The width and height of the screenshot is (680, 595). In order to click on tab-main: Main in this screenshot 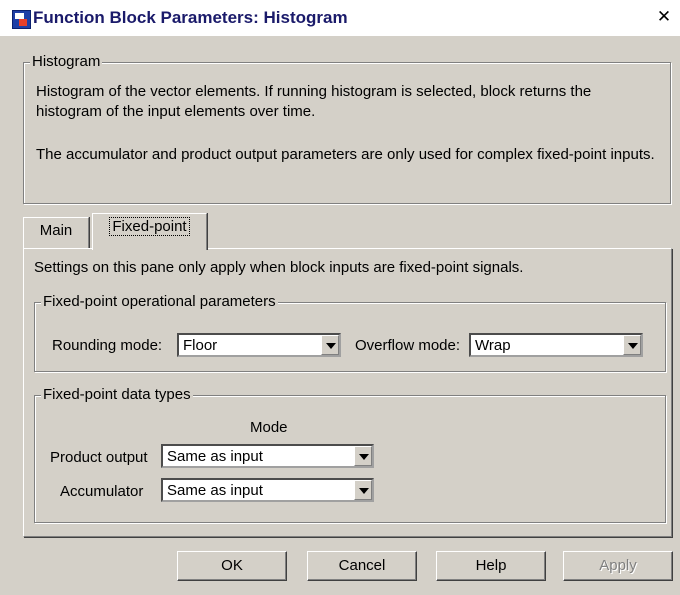, I will do `click(56, 232)`.